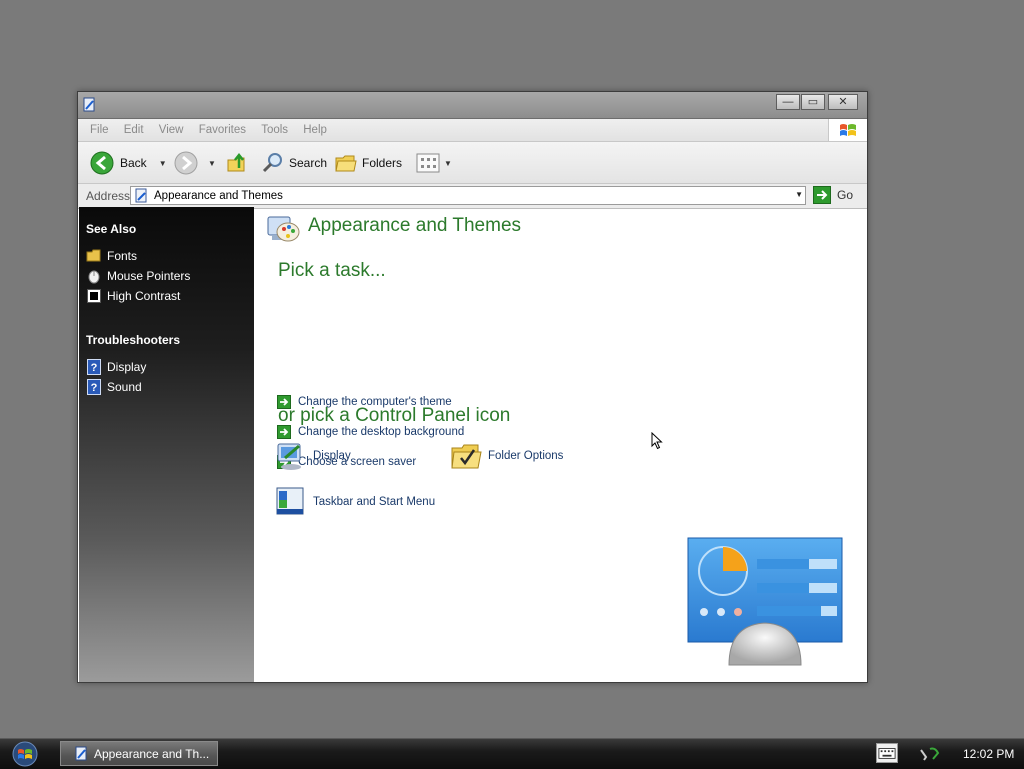  I want to click on see-also-heading: See Also, so click(111, 229).